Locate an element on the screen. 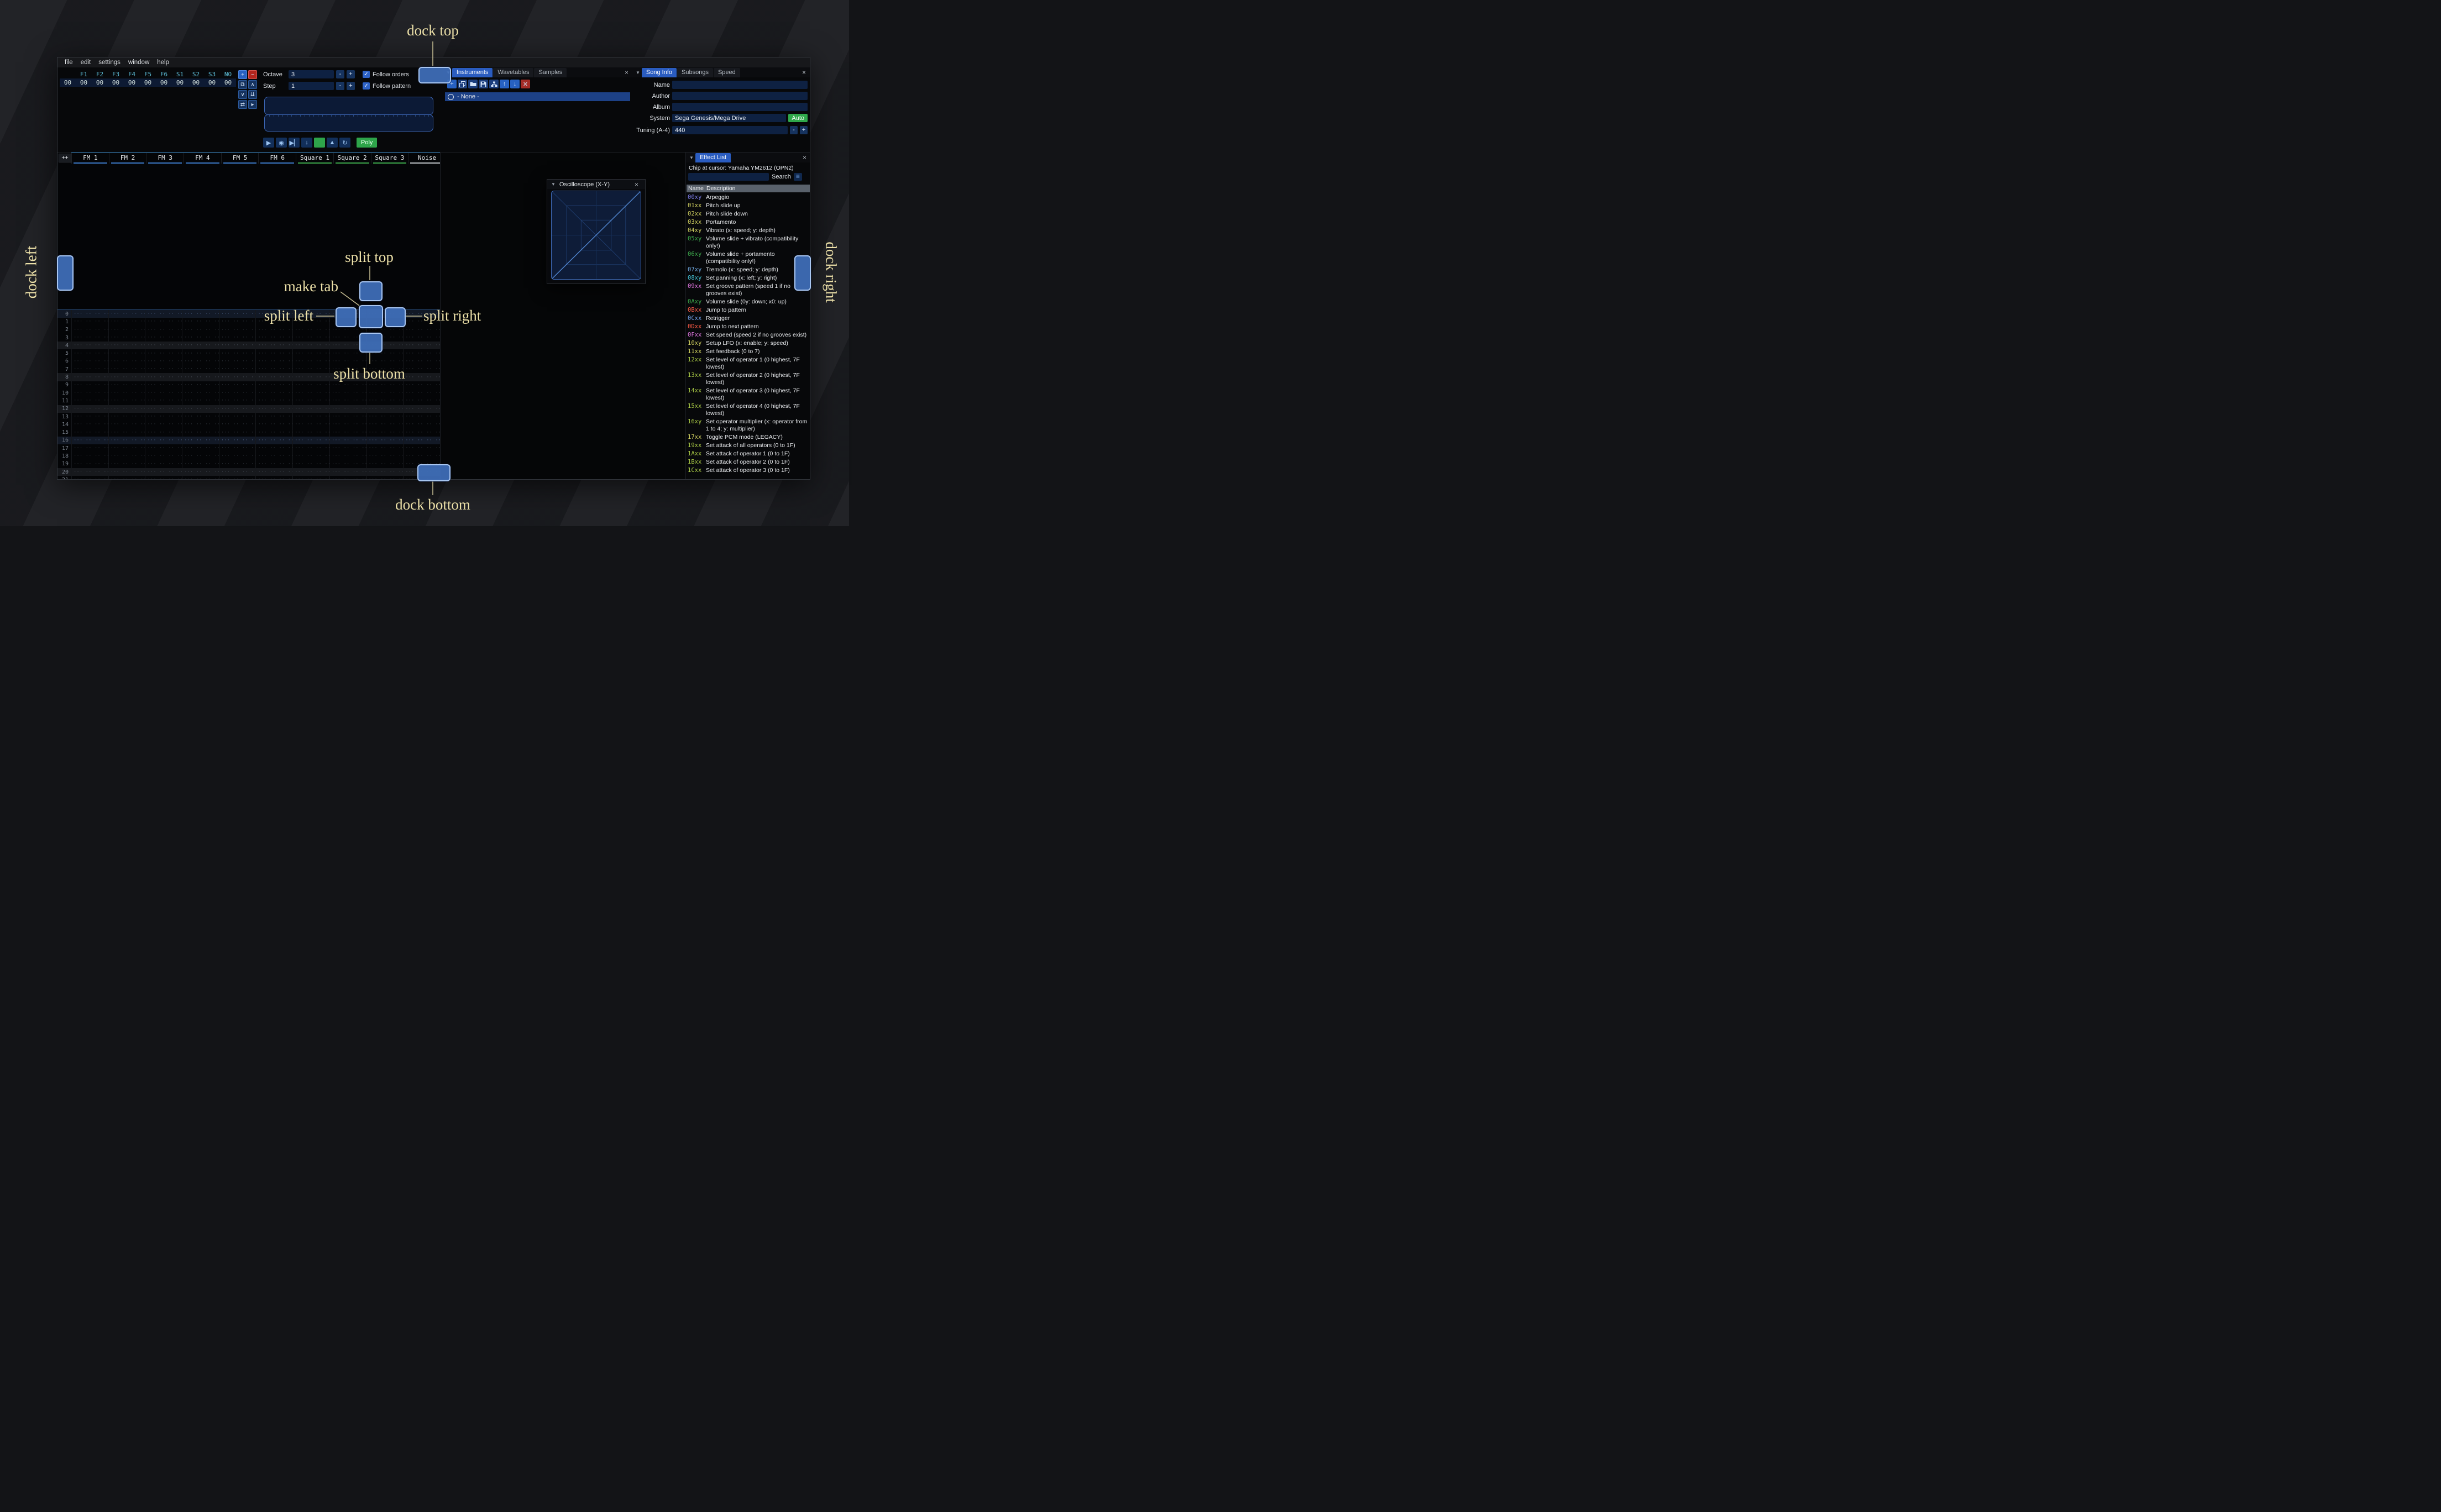 This screenshot has width=2441, height=1512. duplicate-order-button: ⧉ is located at coordinates (242, 84).